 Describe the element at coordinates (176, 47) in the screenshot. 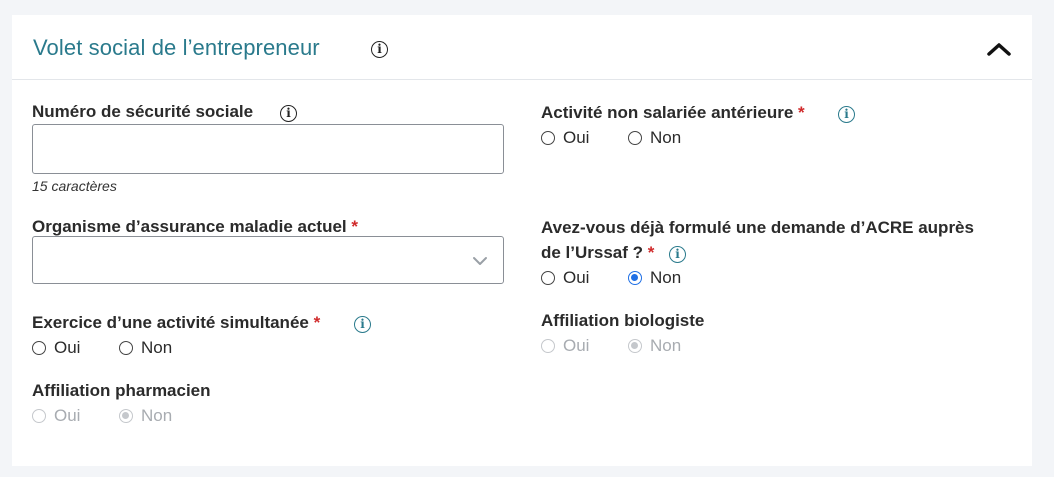

I see `section-title: Volet social de l’entrepreneur` at that location.